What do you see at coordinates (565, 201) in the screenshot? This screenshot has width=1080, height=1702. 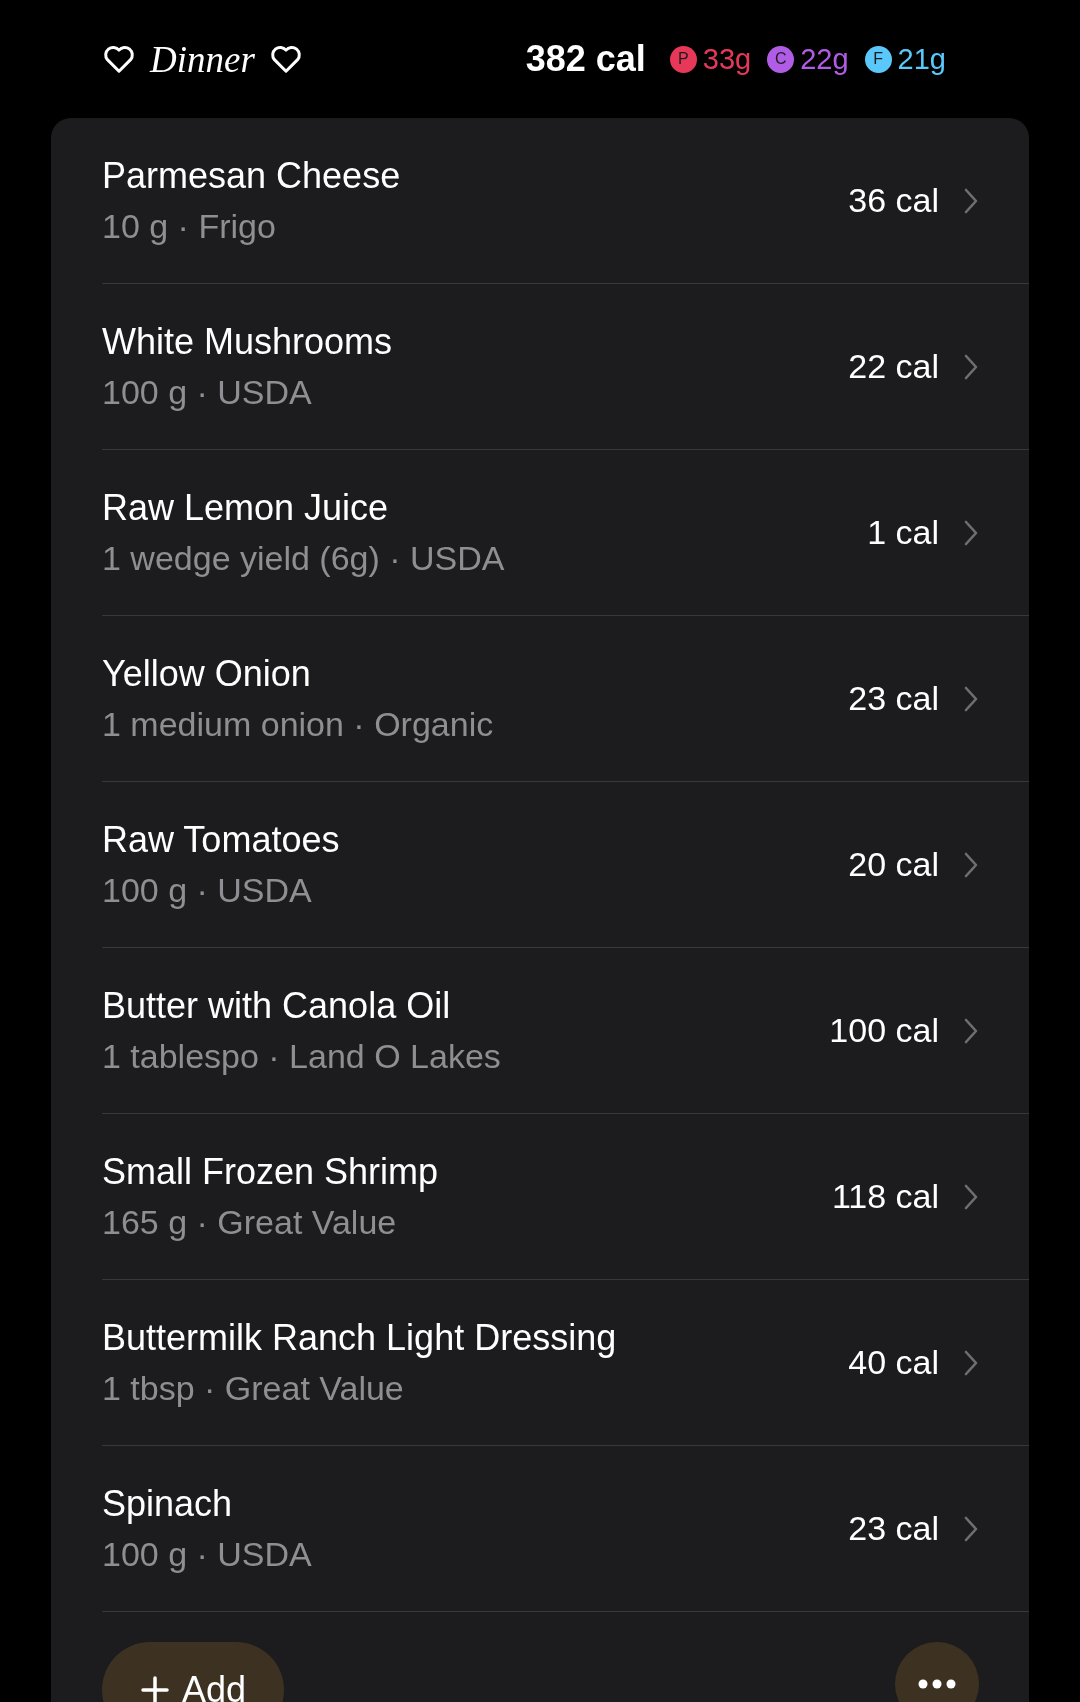 I see `food-row: Parmesan Cheese 10 g · Frigo 36 cal` at bounding box center [565, 201].